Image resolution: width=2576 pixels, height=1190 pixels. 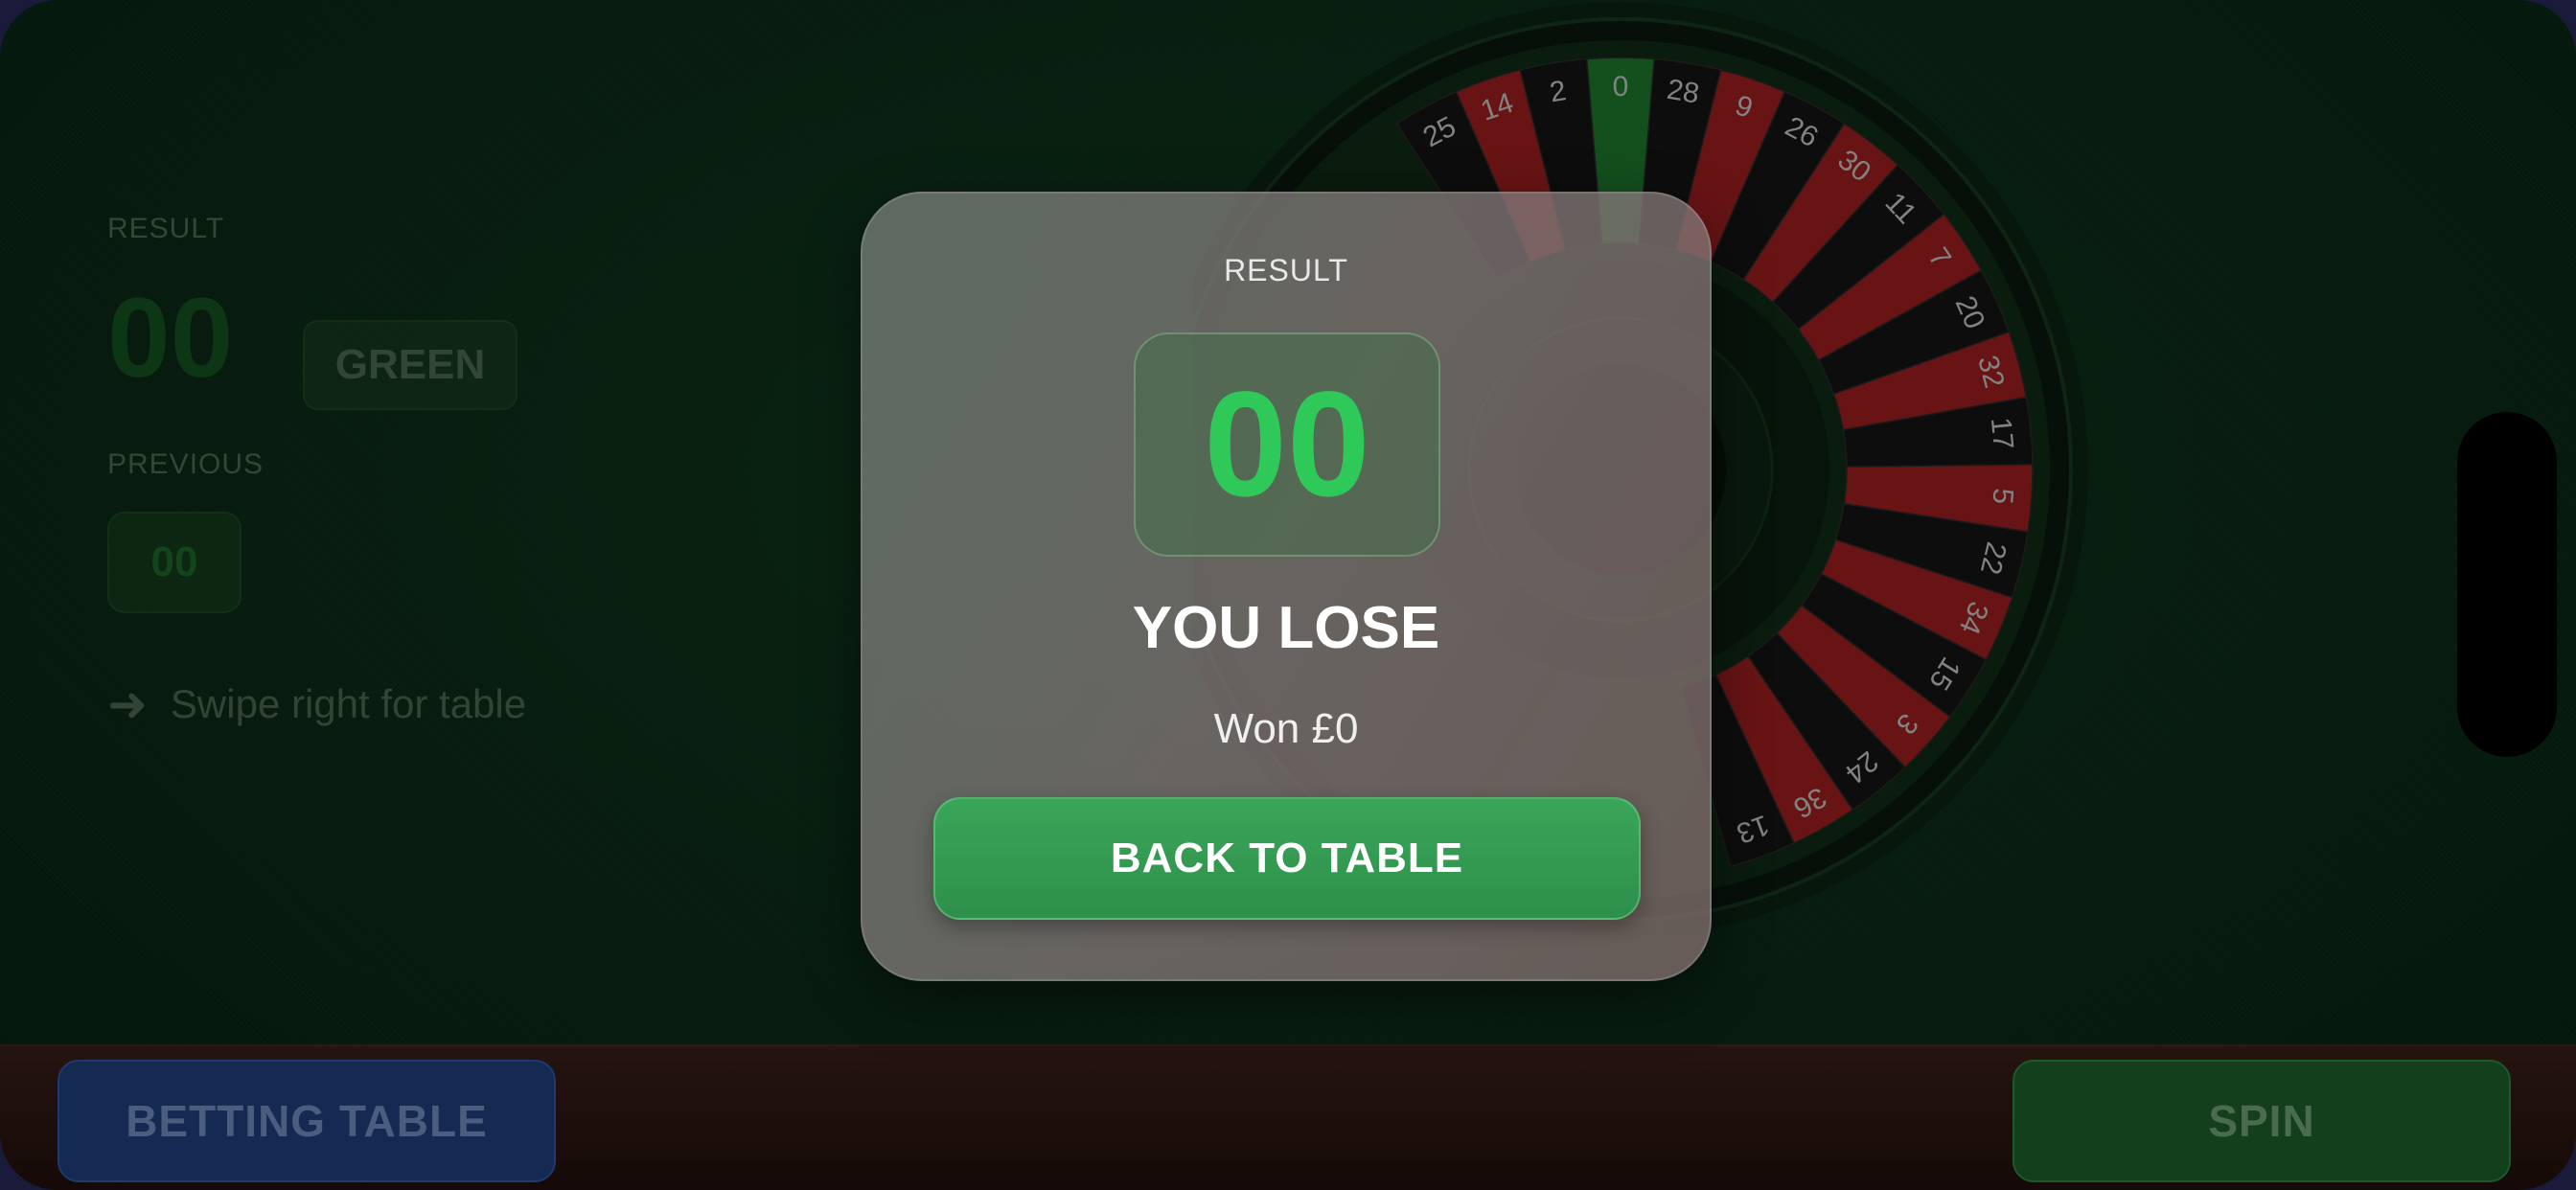 I want to click on modal-outcome: YOU LOSE, so click(x=1286, y=628).